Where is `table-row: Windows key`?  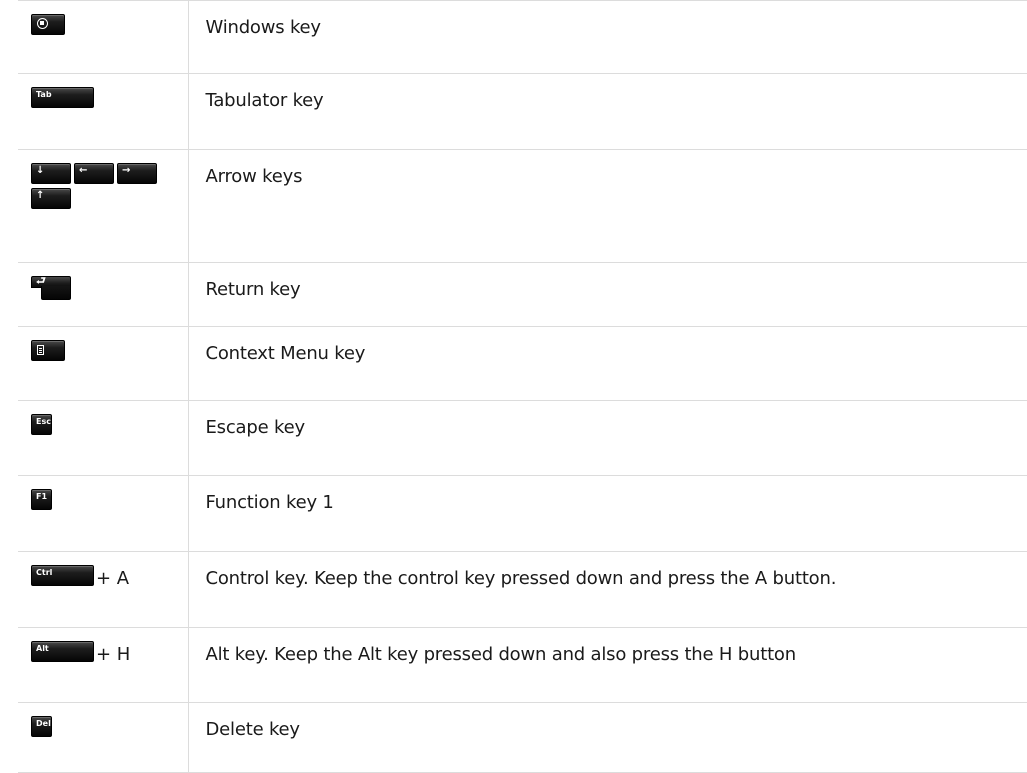 table-row: Windows key is located at coordinates (522, 37).